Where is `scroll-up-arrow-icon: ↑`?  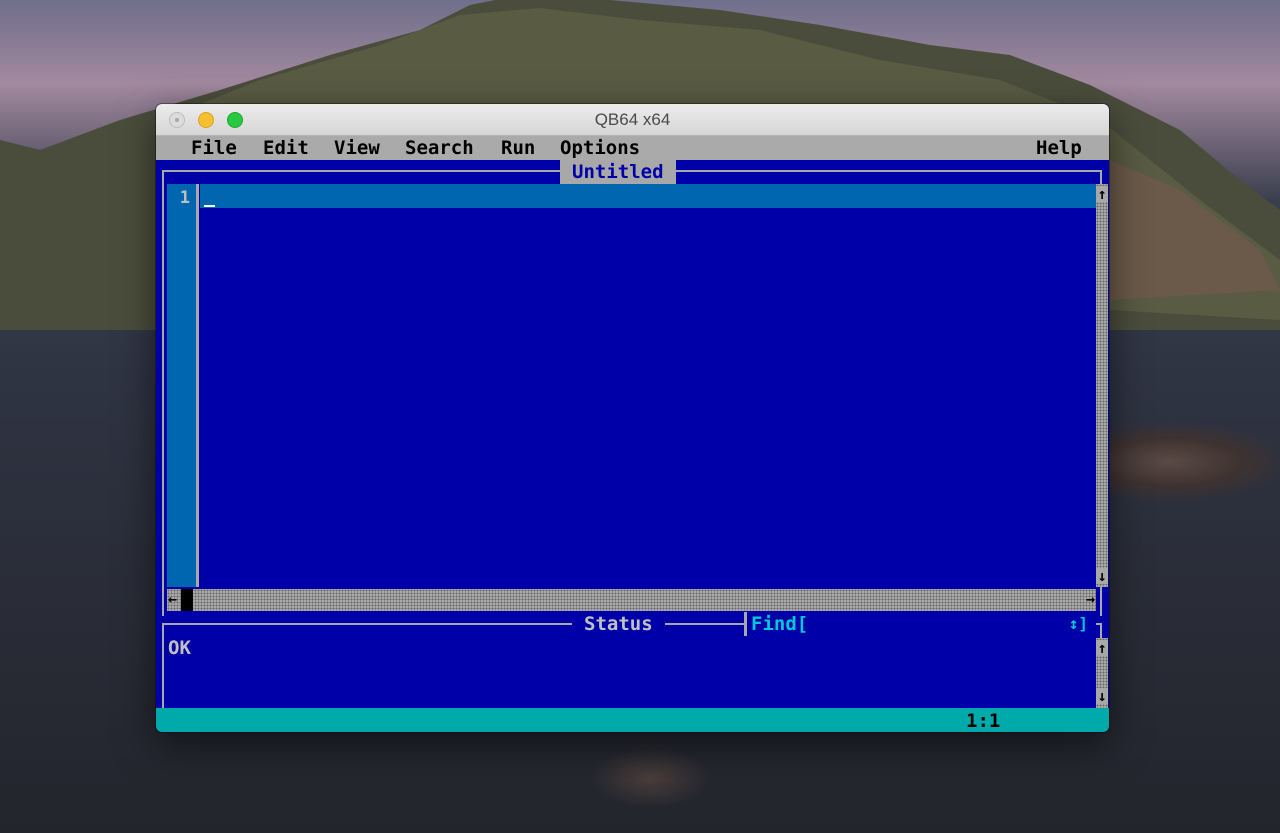
scroll-up-arrow-icon: ↑ is located at coordinates (1102, 194).